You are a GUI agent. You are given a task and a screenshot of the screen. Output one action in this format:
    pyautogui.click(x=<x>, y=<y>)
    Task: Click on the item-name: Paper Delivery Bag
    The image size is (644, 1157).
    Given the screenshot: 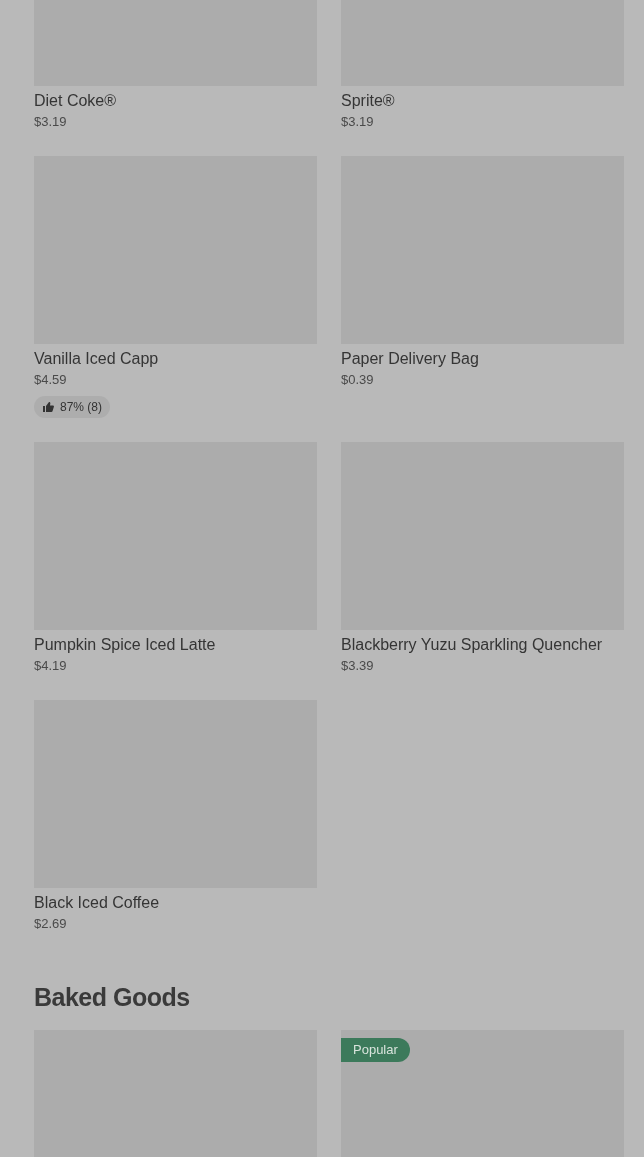 What is the action you would take?
    pyautogui.click(x=482, y=359)
    